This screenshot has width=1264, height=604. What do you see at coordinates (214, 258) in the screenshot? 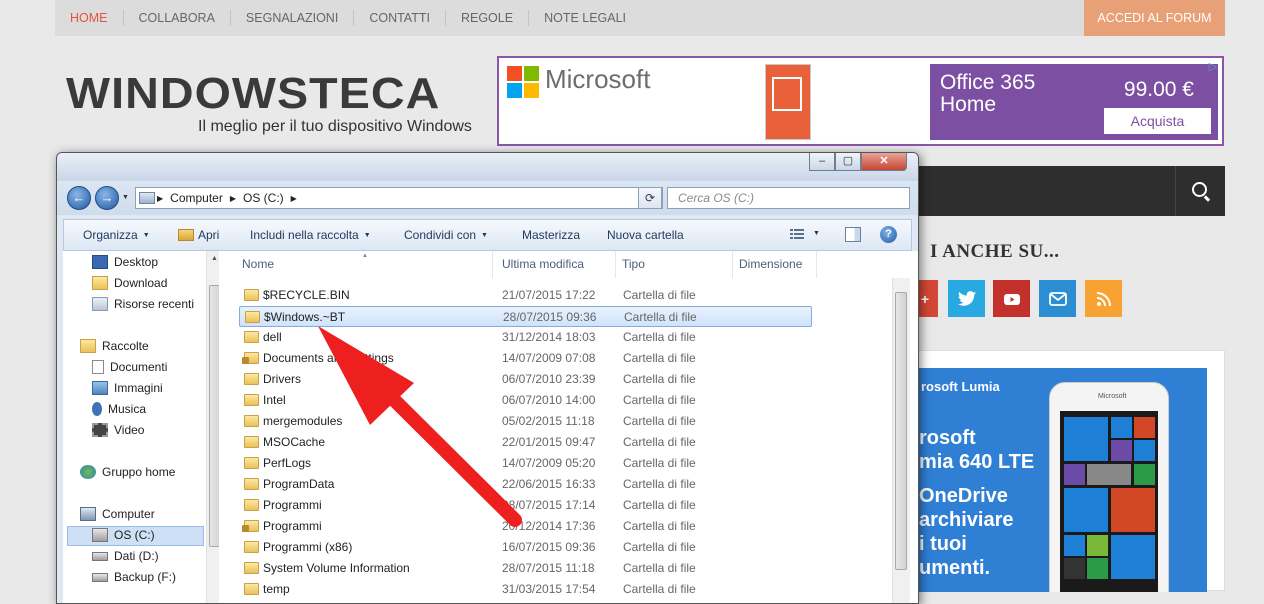
I see `scroll-up-icon: ▲` at bounding box center [214, 258].